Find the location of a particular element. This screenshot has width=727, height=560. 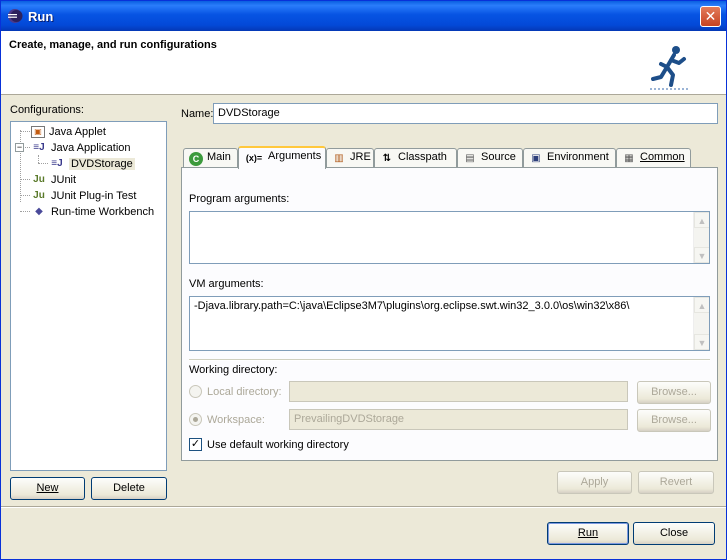

program-arguments-textarea: ▲ ▼ is located at coordinates (449, 237).